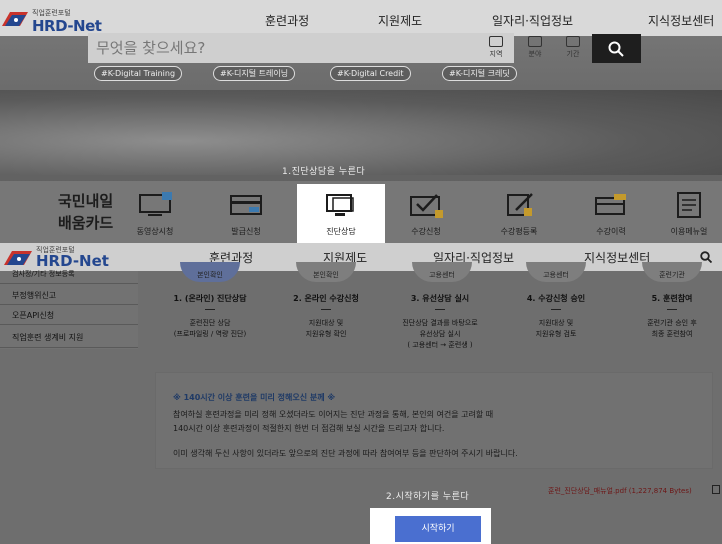  Describe the element at coordinates (138, 73) in the screenshot. I see `hashtag-kdt: #K-Digital Training` at that location.